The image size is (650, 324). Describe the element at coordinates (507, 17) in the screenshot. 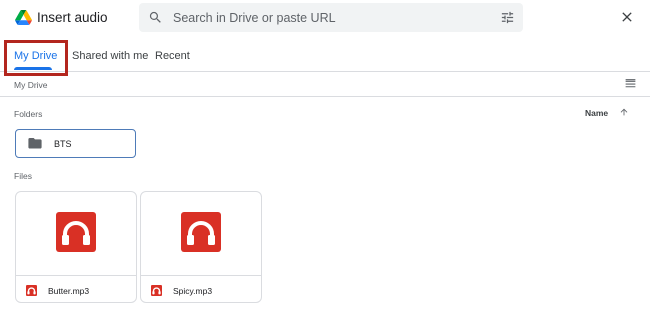

I see `tune-icon` at that location.